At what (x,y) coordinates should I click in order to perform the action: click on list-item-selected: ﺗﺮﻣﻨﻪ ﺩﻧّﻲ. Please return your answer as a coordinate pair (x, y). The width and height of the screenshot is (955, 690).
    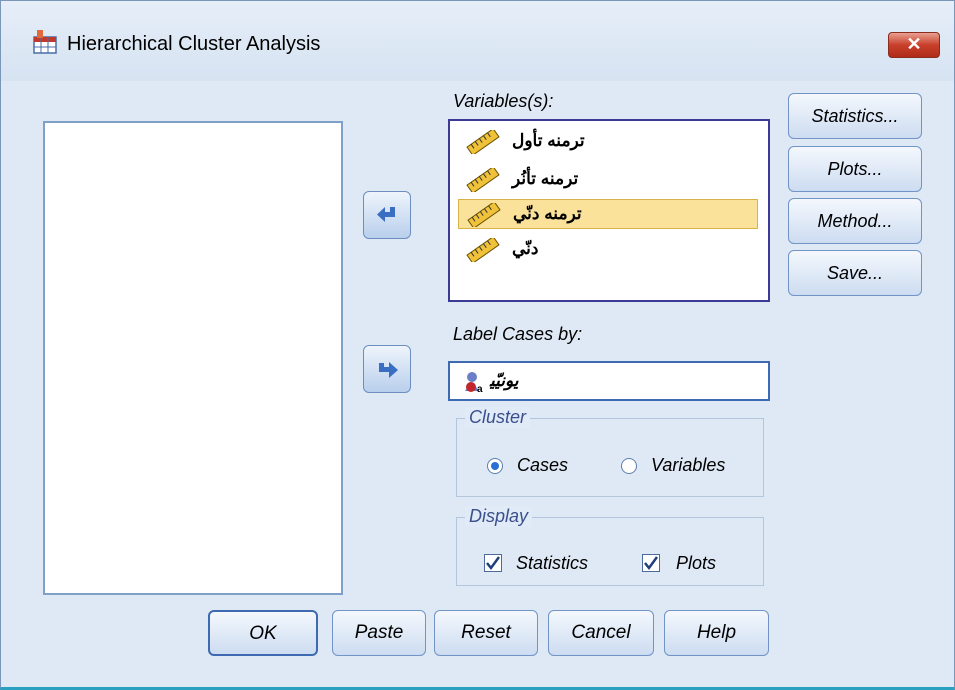
    Looking at the image, I should click on (608, 214).